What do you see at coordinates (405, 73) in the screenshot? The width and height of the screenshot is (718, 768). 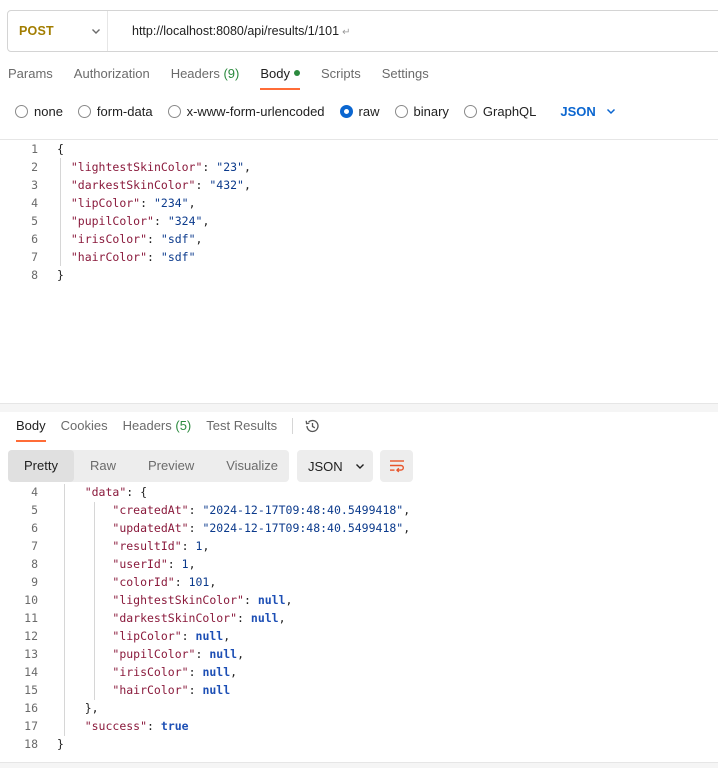 I see `tab-label: Settings` at bounding box center [405, 73].